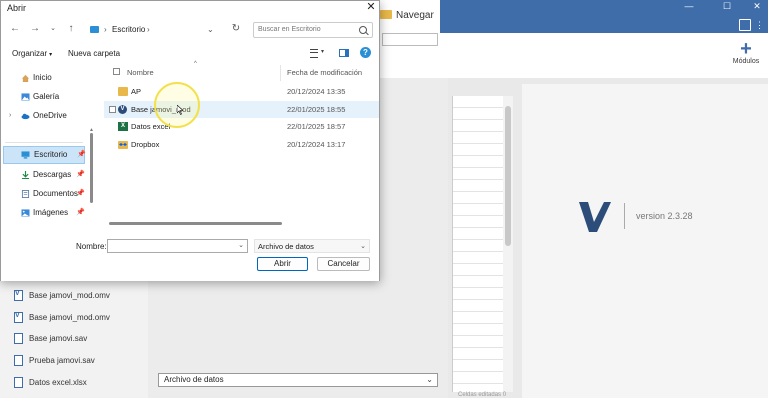 The width and height of the screenshot is (768, 398). I want to click on file-date: 20/12/2024 13:35, so click(316, 91).